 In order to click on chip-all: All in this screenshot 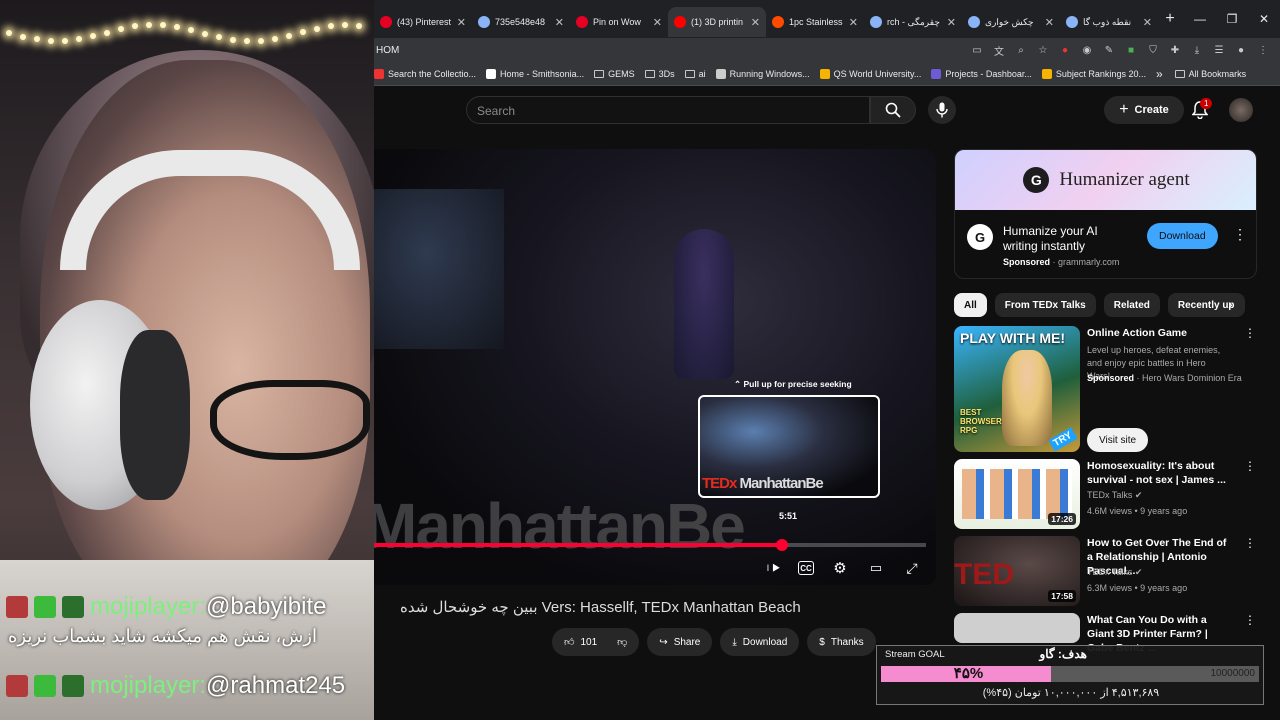, I will do `click(970, 305)`.